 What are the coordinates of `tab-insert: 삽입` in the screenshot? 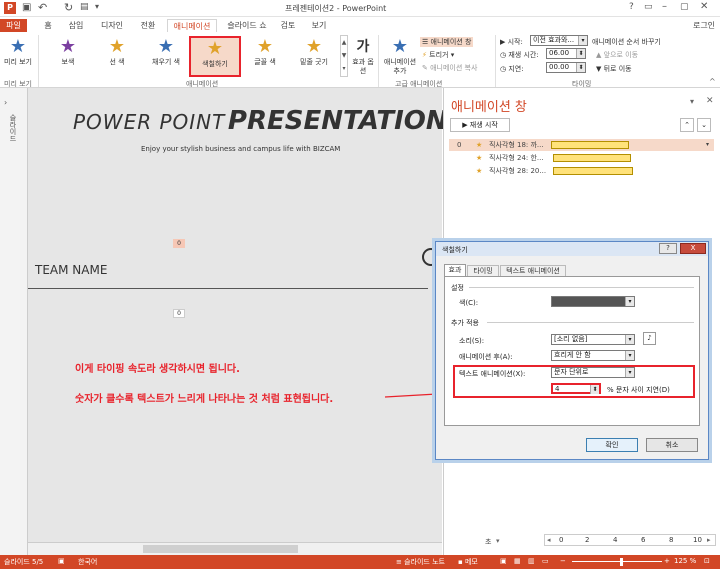 It's located at (76, 25).